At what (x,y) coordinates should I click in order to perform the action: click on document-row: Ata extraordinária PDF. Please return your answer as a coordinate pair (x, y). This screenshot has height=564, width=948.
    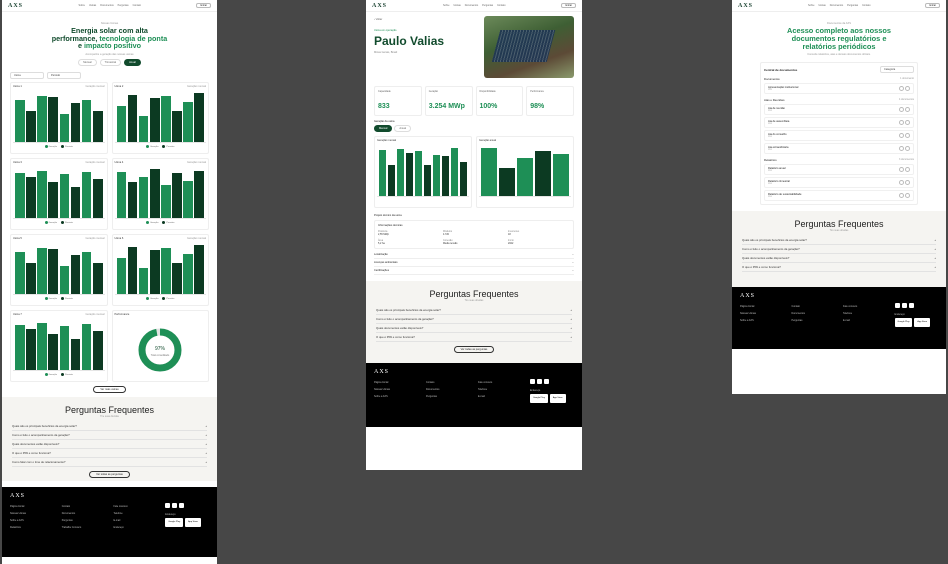
    Looking at the image, I should click on (839, 149).